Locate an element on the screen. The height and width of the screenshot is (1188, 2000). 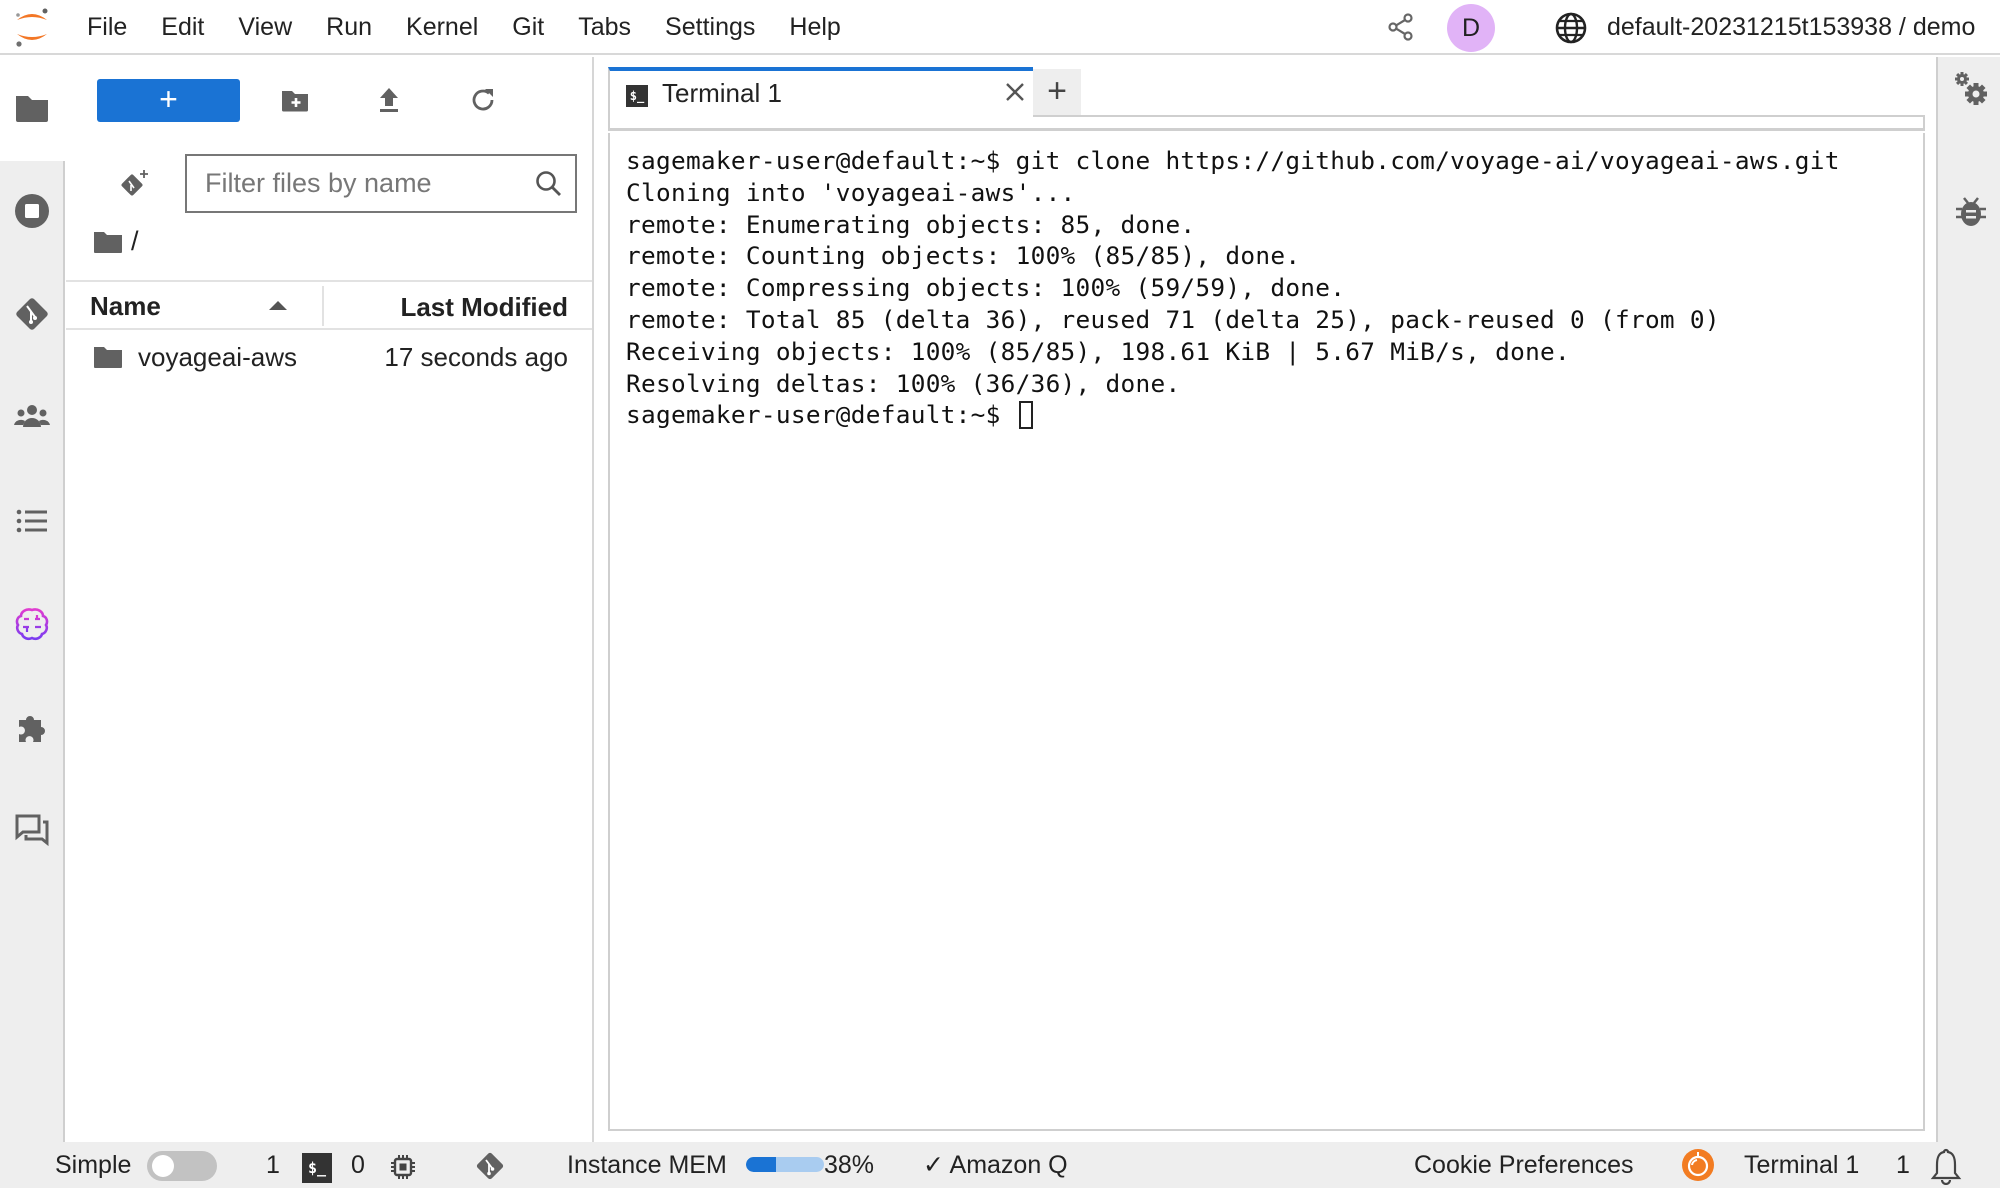
users-icon is located at coordinates (32, 416).